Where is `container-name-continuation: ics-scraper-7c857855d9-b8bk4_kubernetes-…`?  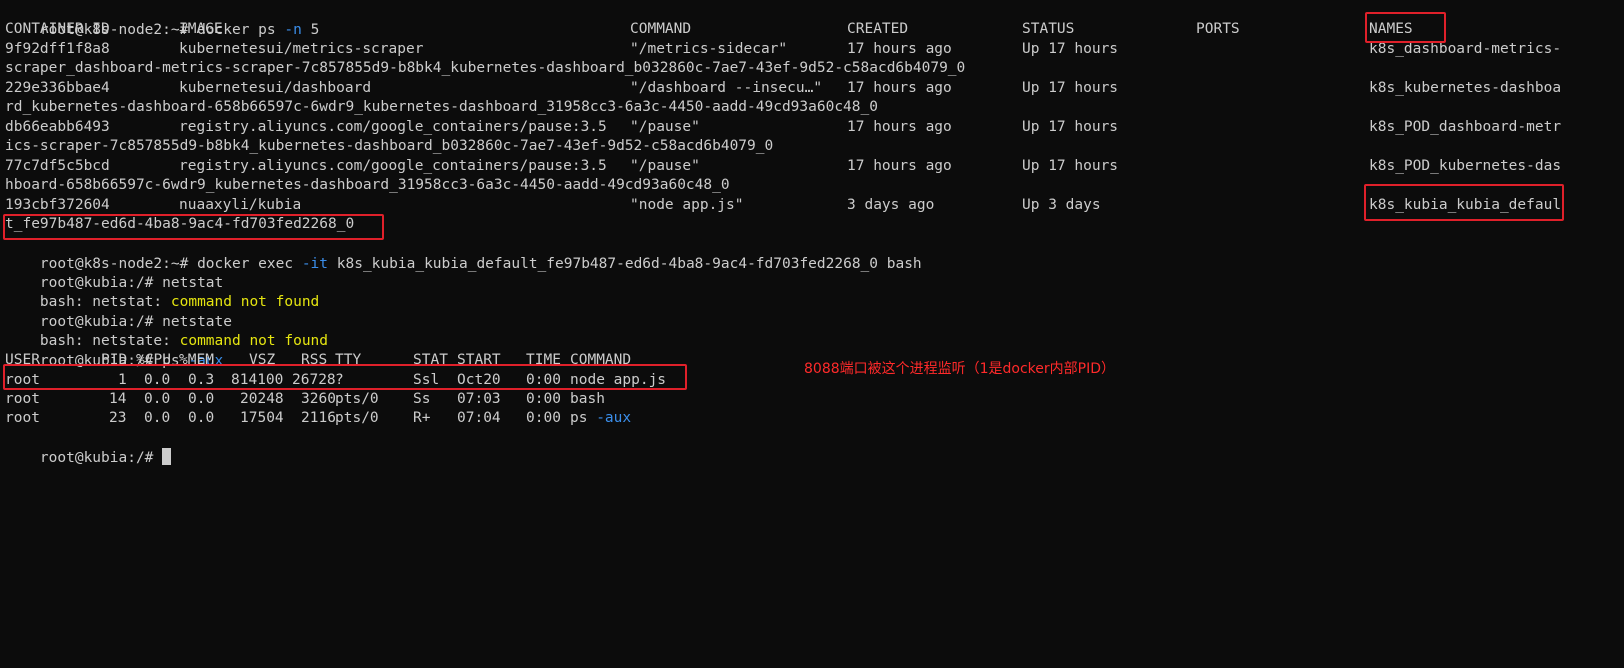
container-name-continuation: ics-scraper-7c857855d9-b8bk4_kubernetes-… is located at coordinates (389, 146).